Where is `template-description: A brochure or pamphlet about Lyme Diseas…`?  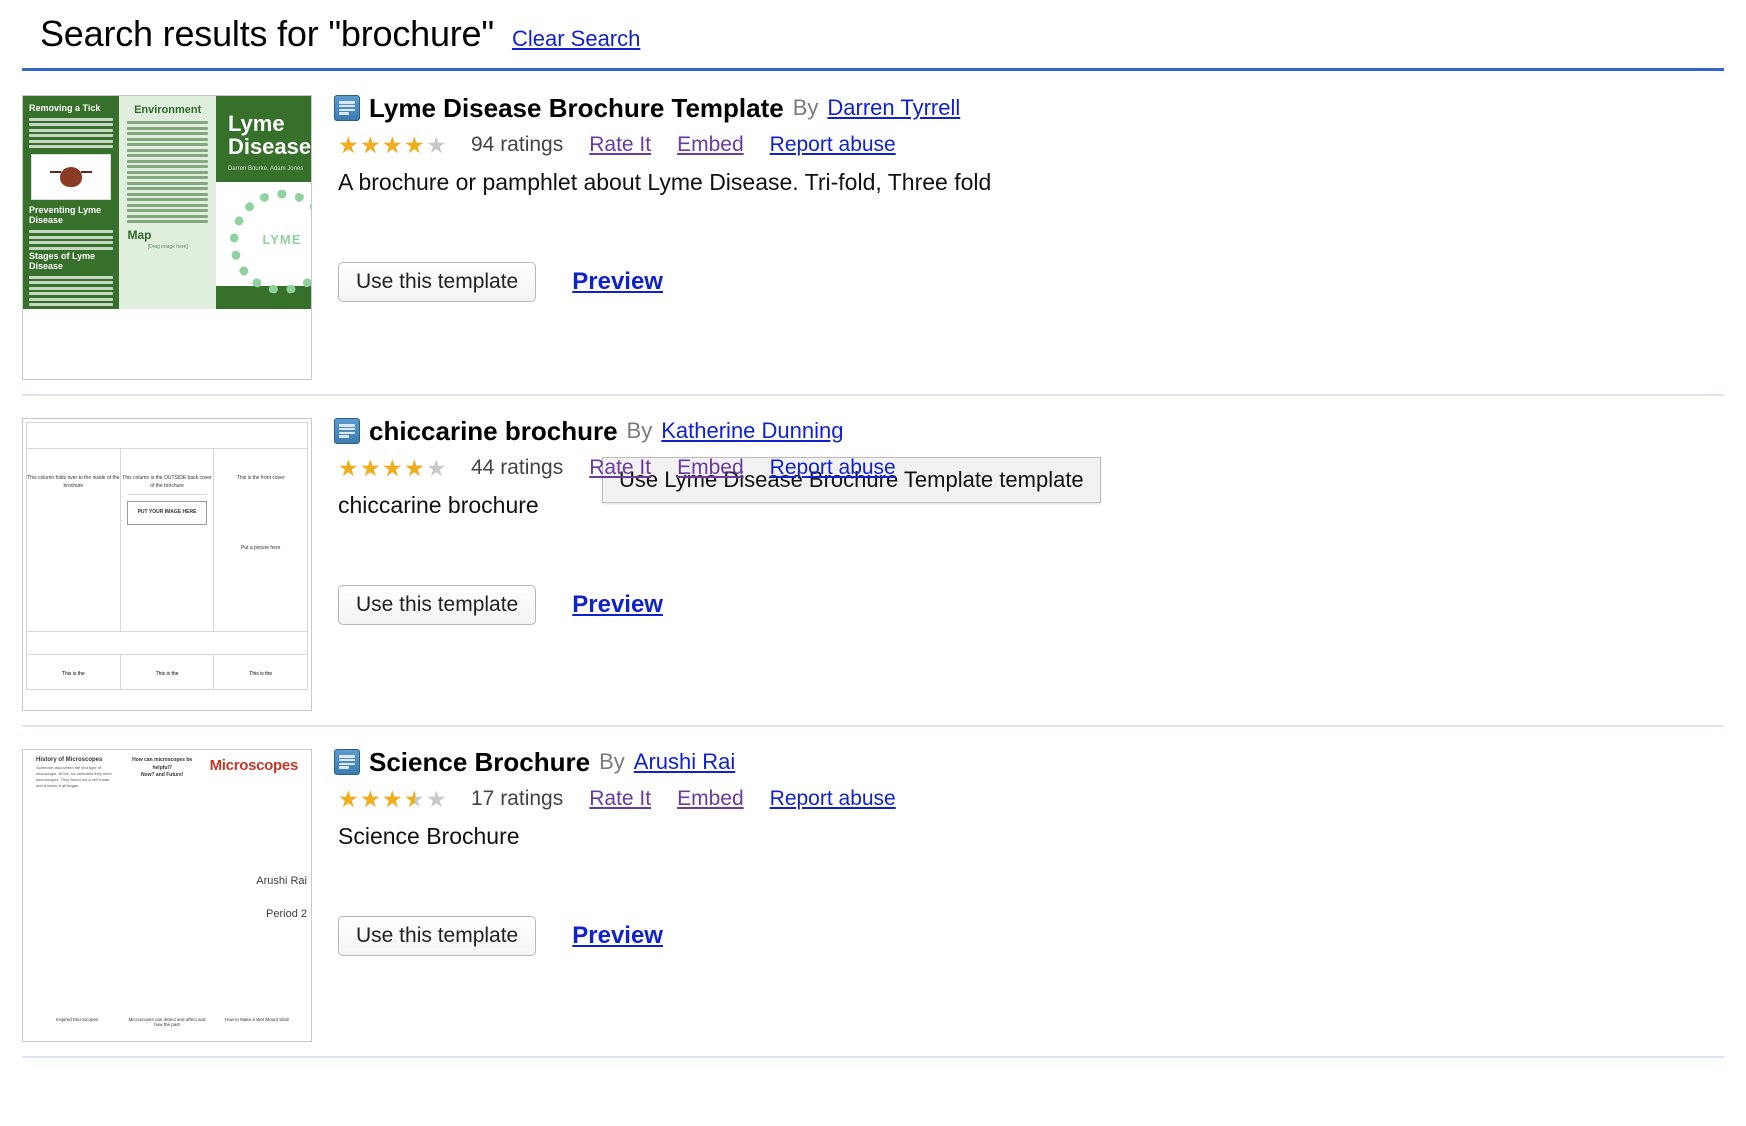 template-description: A brochure or pamphlet about Lyme Diseas… is located at coordinates (665, 182).